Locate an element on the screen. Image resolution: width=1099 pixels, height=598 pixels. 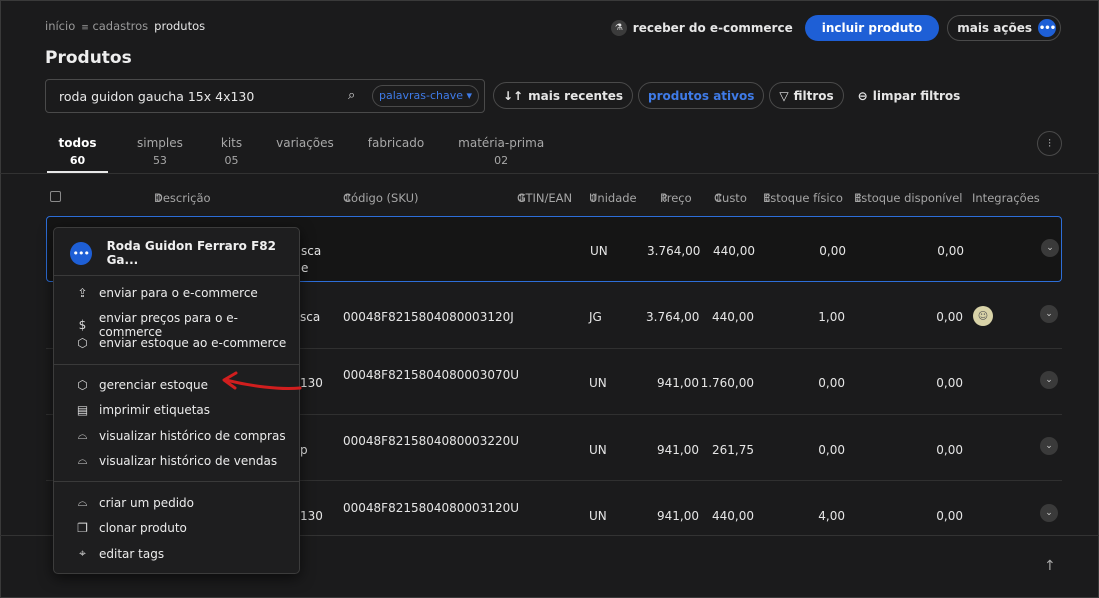
funnel-icon: ▽ is located at coordinates (784, 95).